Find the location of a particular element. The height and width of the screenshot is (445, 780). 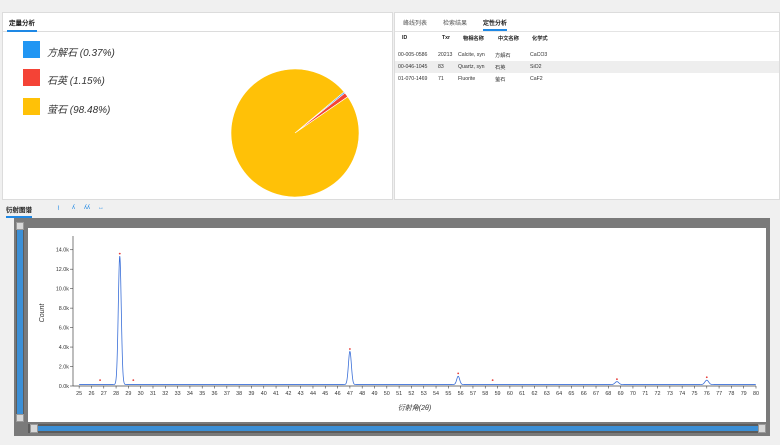

y-tick-label: 12.0k is located at coordinates (62, 270).